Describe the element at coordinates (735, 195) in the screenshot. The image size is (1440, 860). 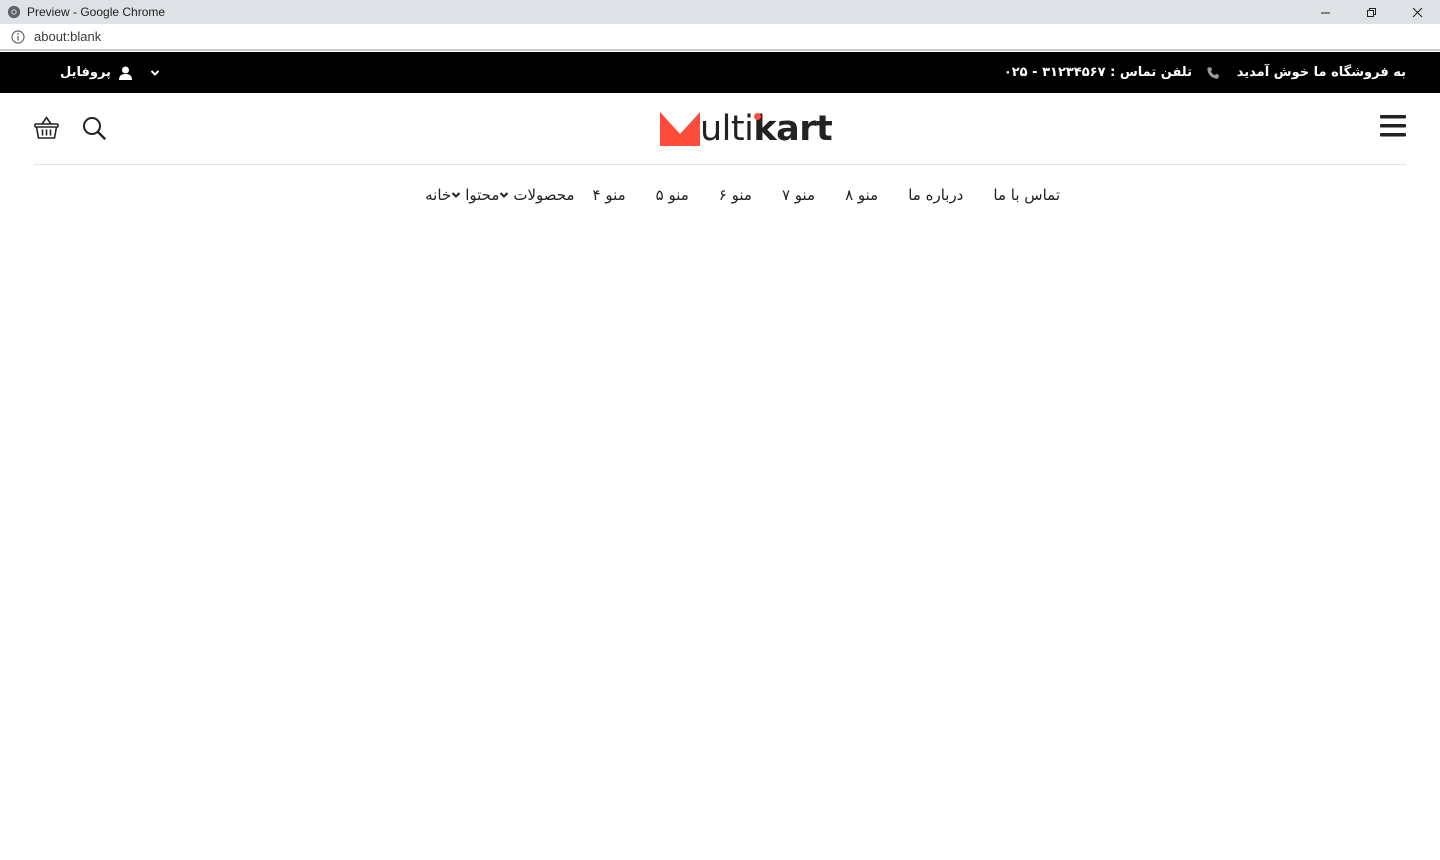
I see `nav-item-menu-6: منو ۶` at that location.